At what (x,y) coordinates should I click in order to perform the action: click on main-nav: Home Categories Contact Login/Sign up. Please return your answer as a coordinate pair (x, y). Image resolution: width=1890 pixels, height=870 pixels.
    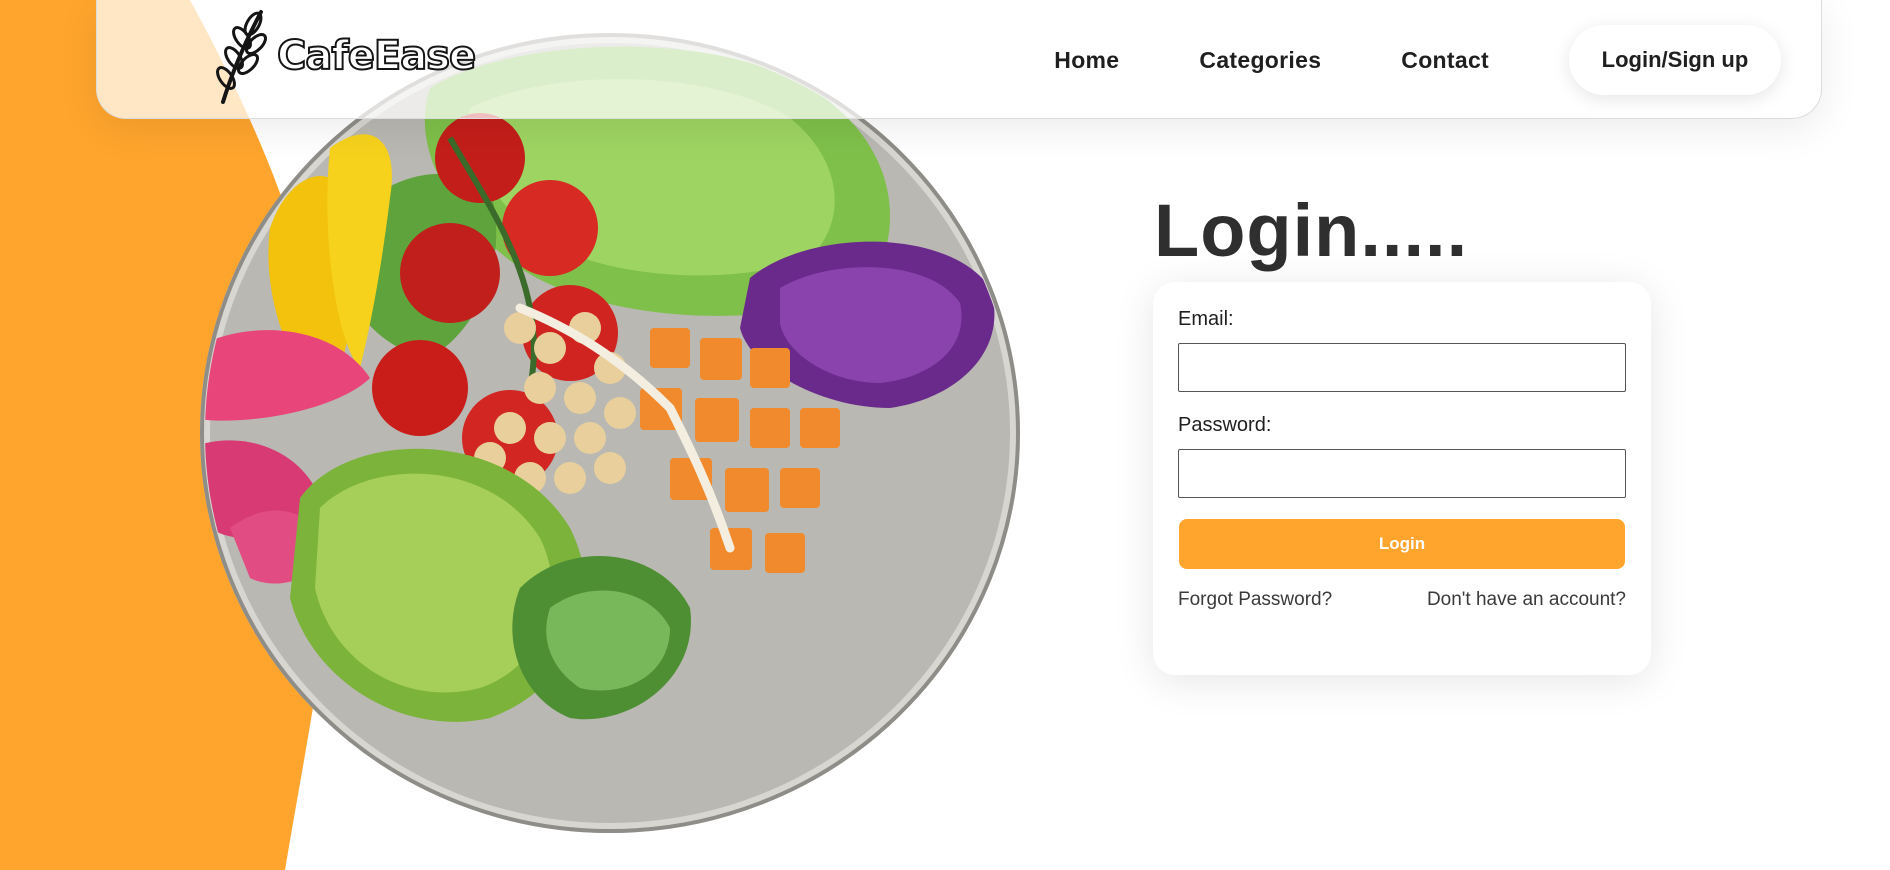
    Looking at the image, I should click on (1417, 60).